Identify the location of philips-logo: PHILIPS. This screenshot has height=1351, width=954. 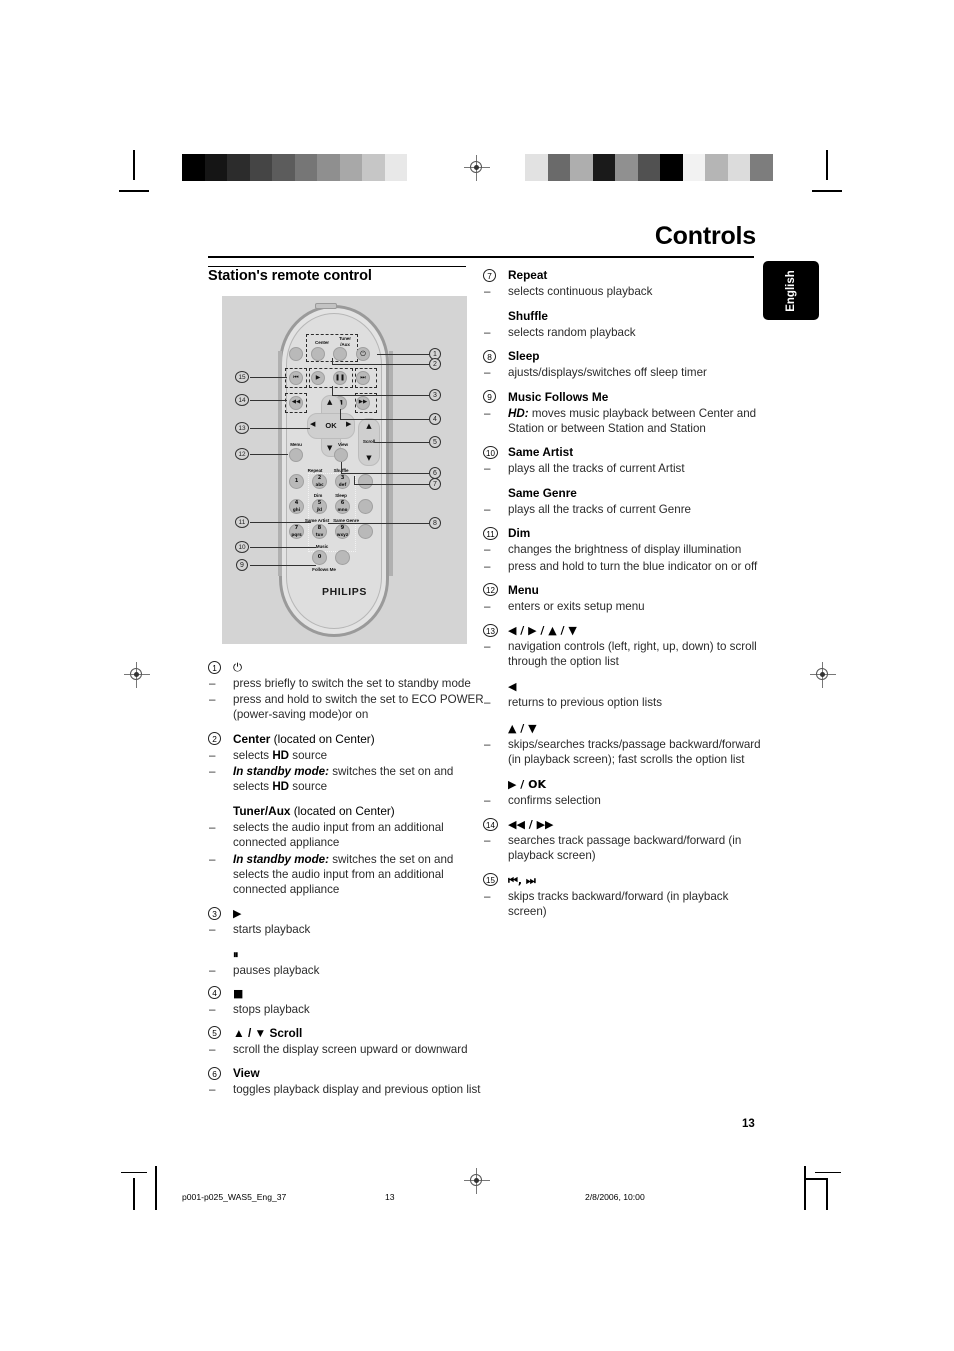
(344, 592).